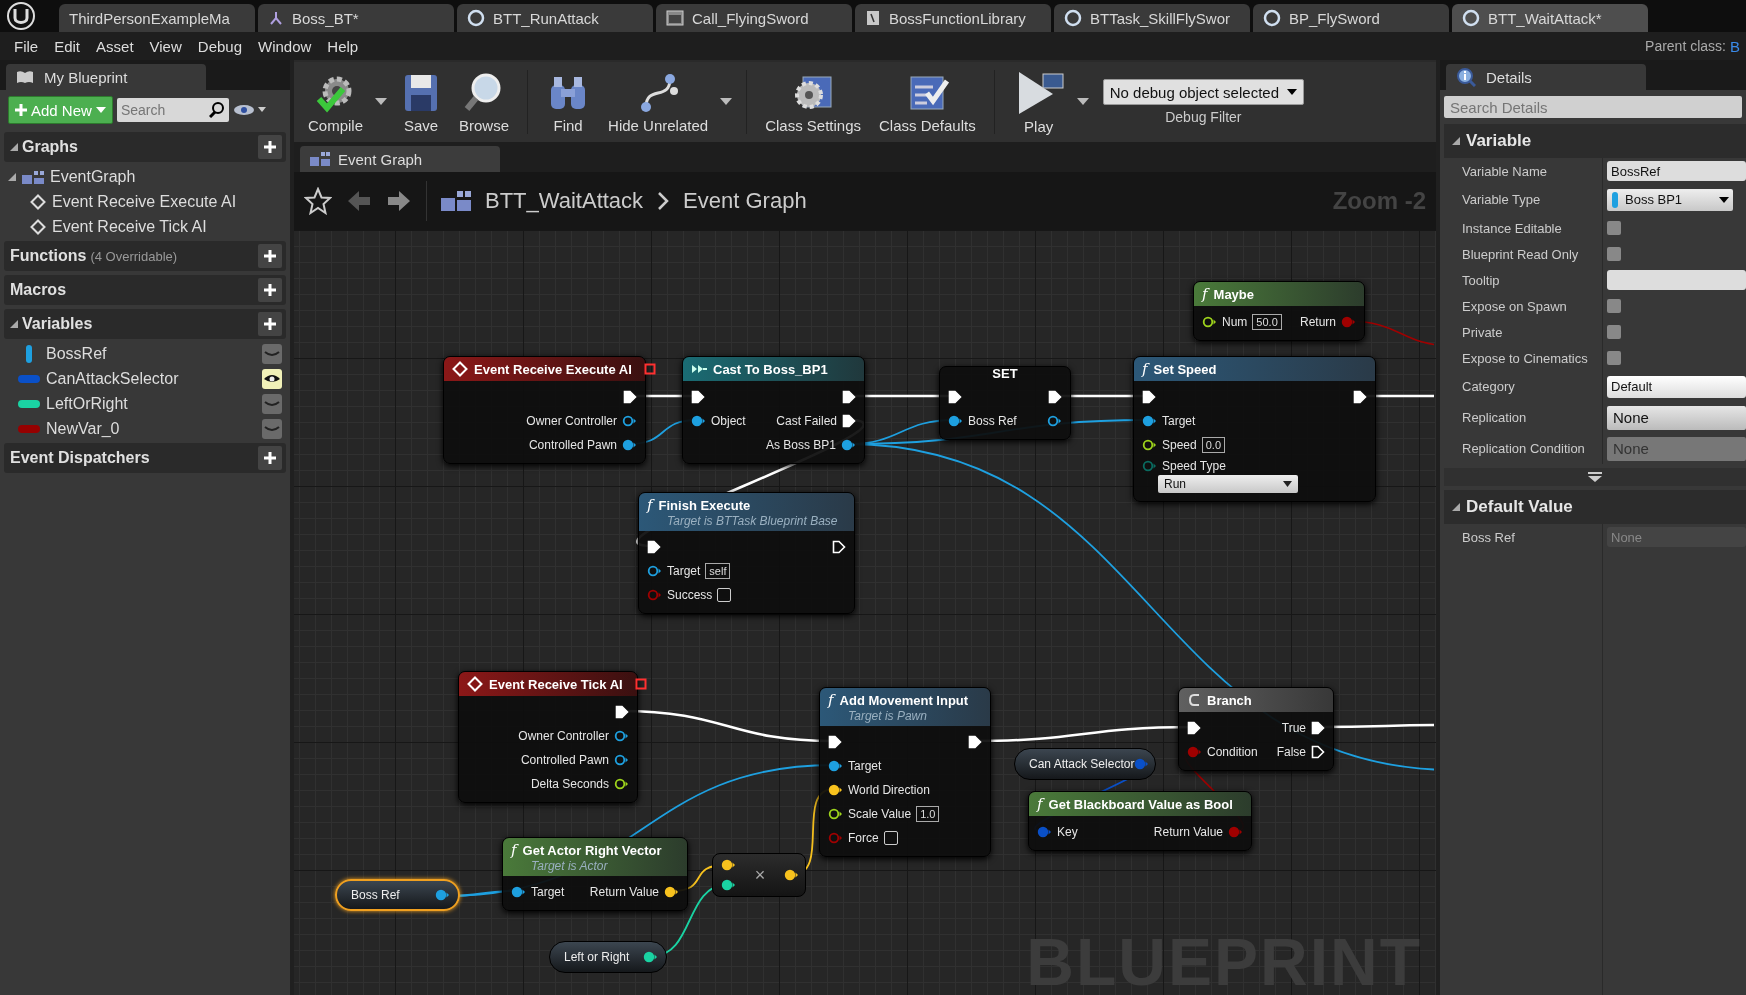 The height and width of the screenshot is (995, 1746). Describe the element at coordinates (759, 875) in the screenshot. I see `graph-node: ×` at that location.